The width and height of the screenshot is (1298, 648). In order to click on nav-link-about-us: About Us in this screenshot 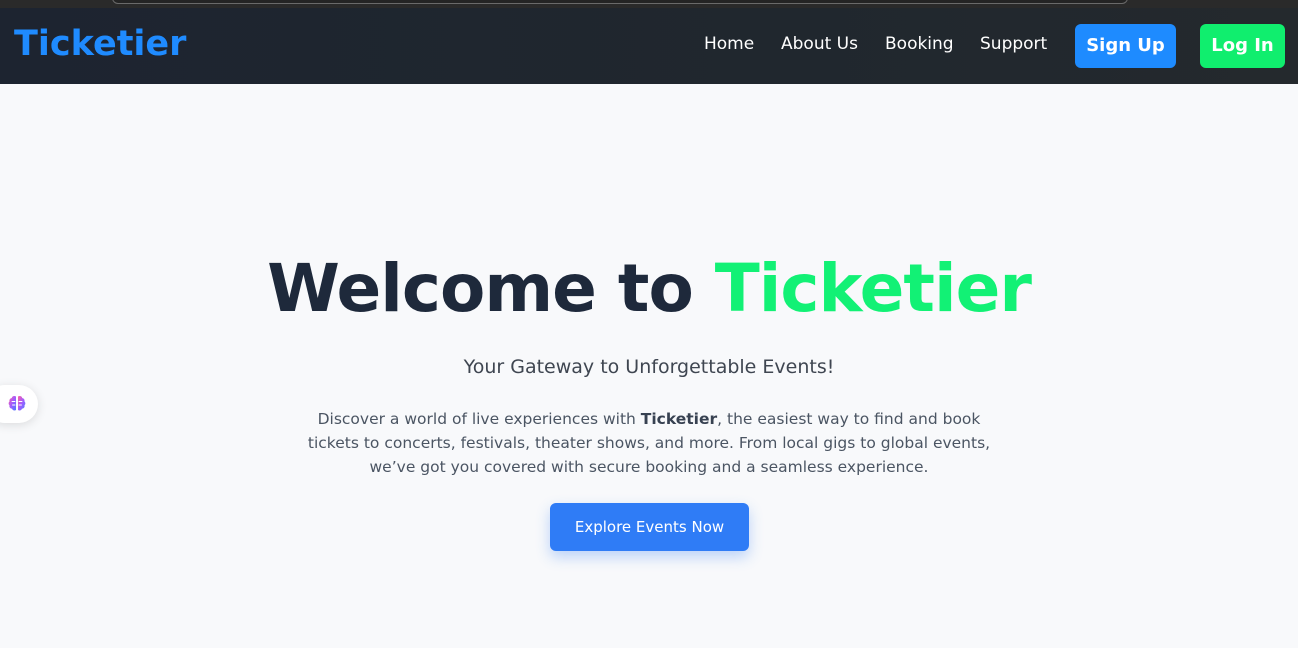, I will do `click(819, 44)`.